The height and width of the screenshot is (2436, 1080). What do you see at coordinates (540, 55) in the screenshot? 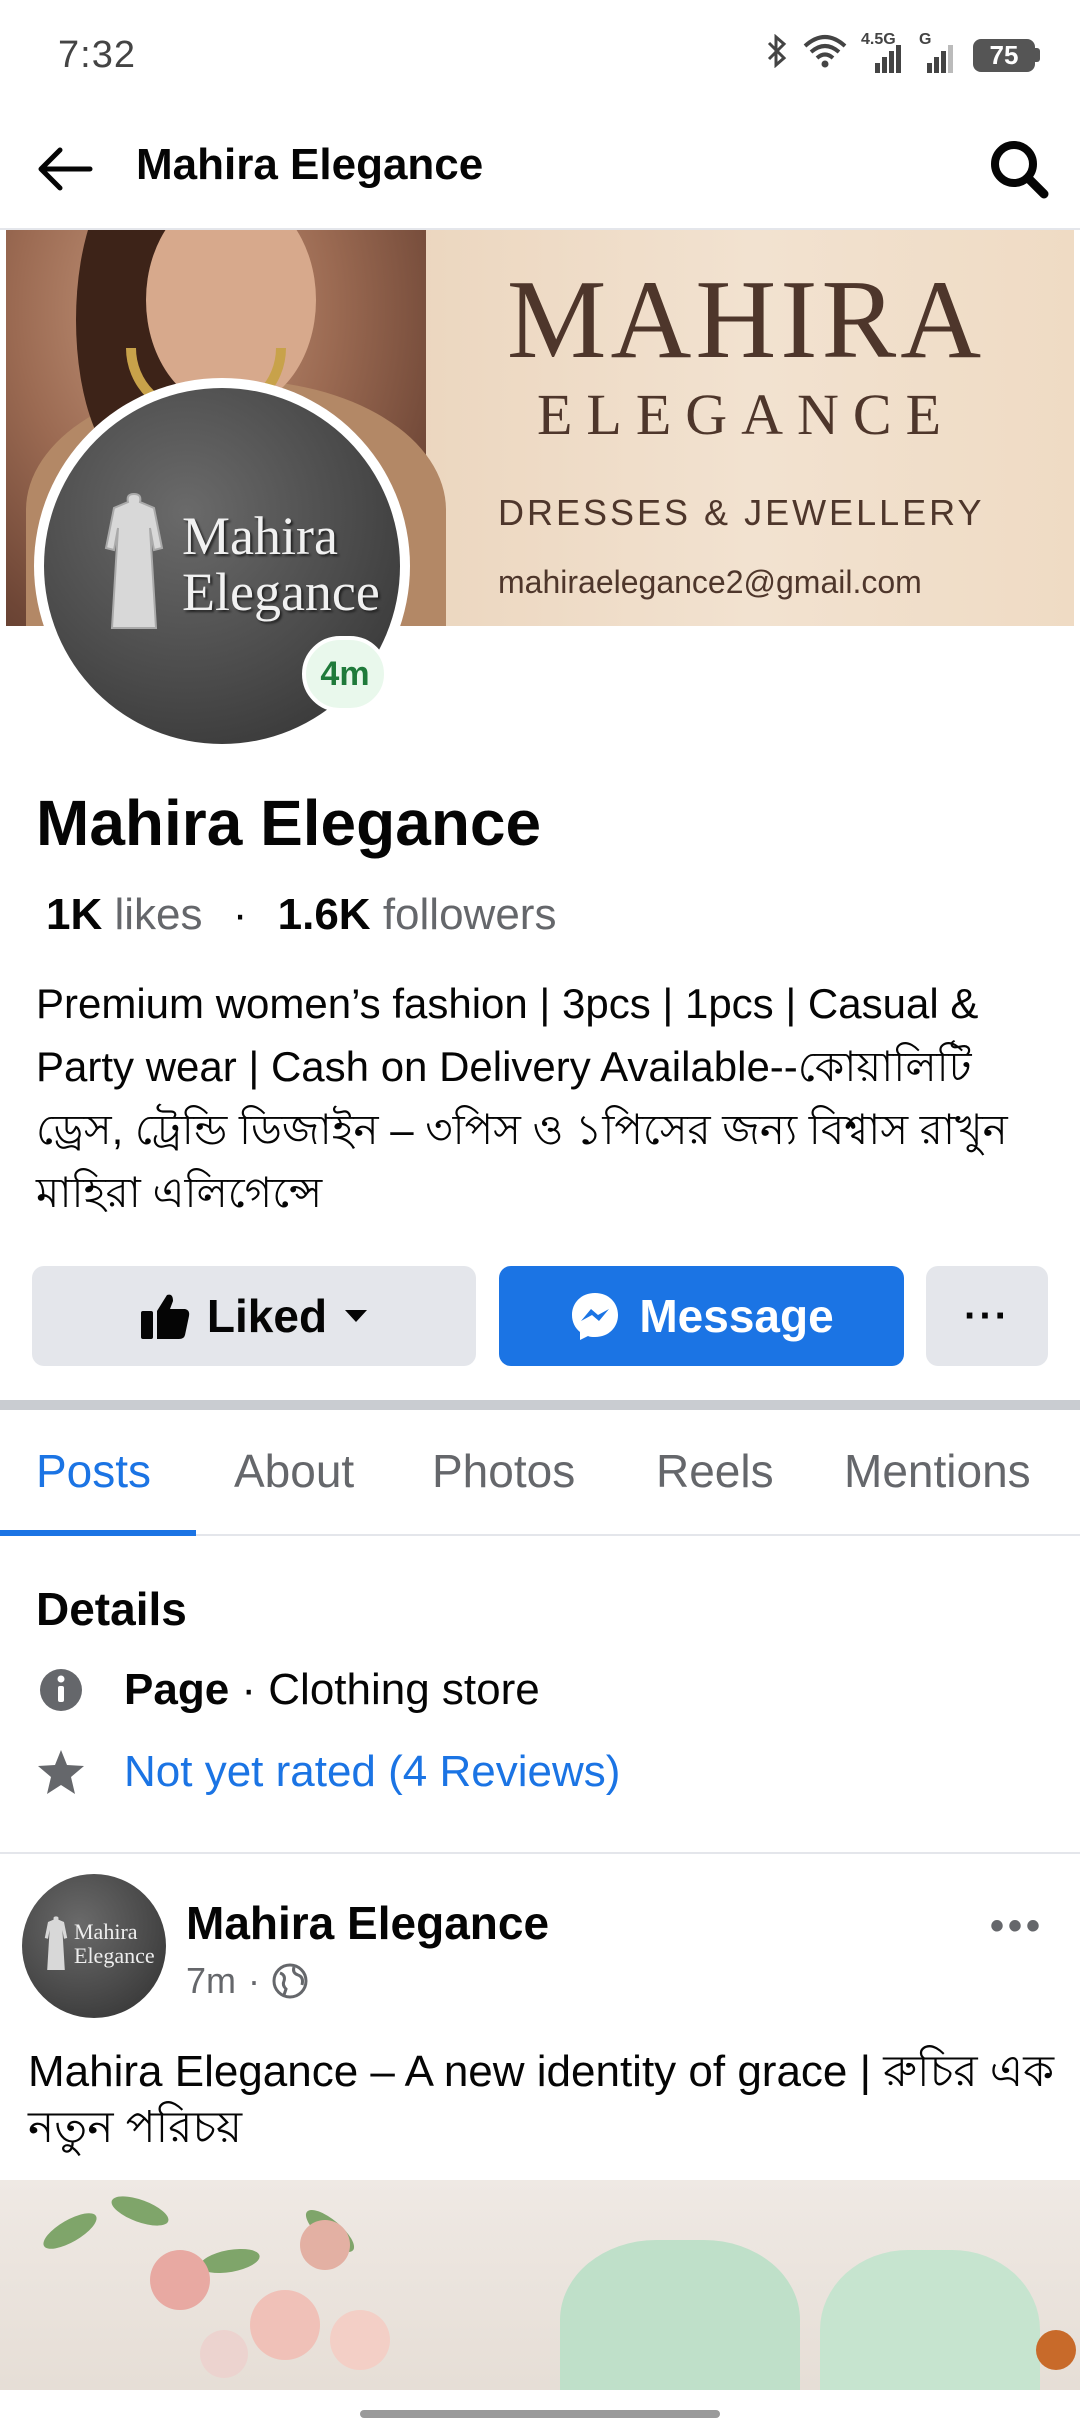
I see `status-bar: 7:32 4.5G G 75` at bounding box center [540, 55].